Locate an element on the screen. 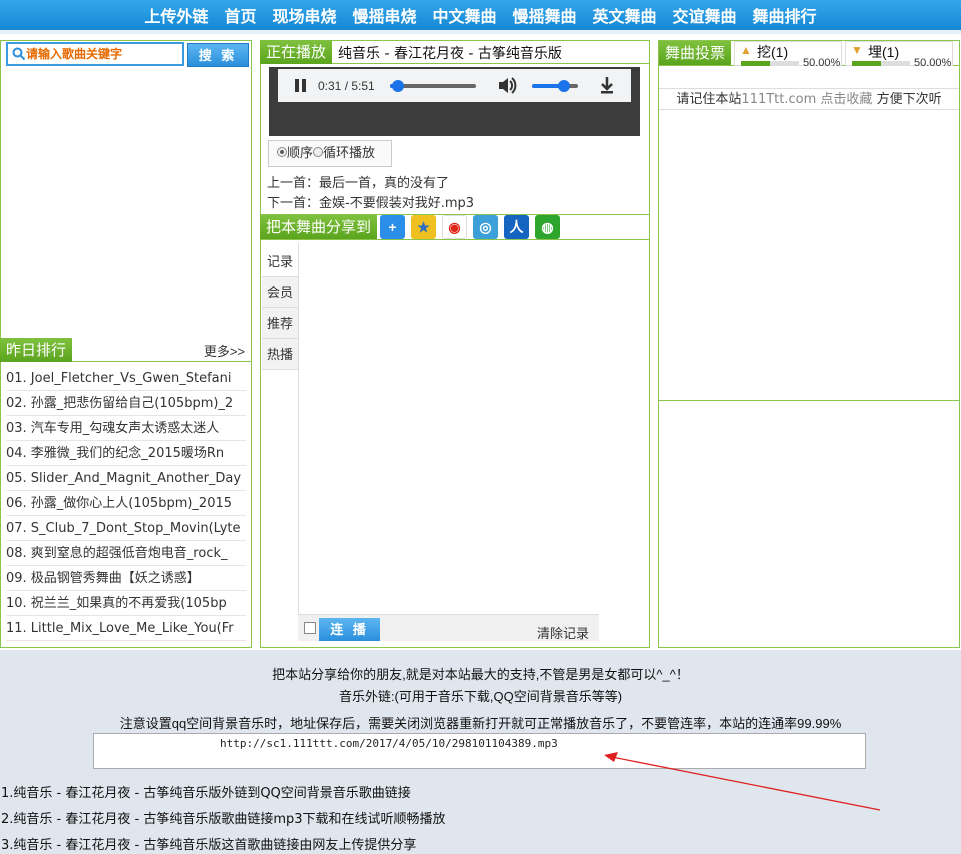 This screenshot has height=854, width=961. radio-loop is located at coordinates (318, 152).